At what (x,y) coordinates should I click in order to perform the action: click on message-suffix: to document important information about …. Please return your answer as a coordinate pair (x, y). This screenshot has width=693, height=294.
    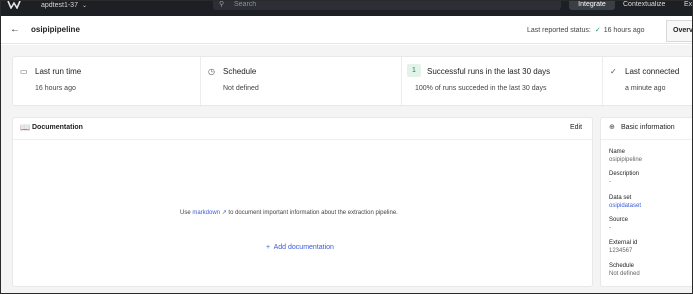
    Looking at the image, I should click on (313, 213).